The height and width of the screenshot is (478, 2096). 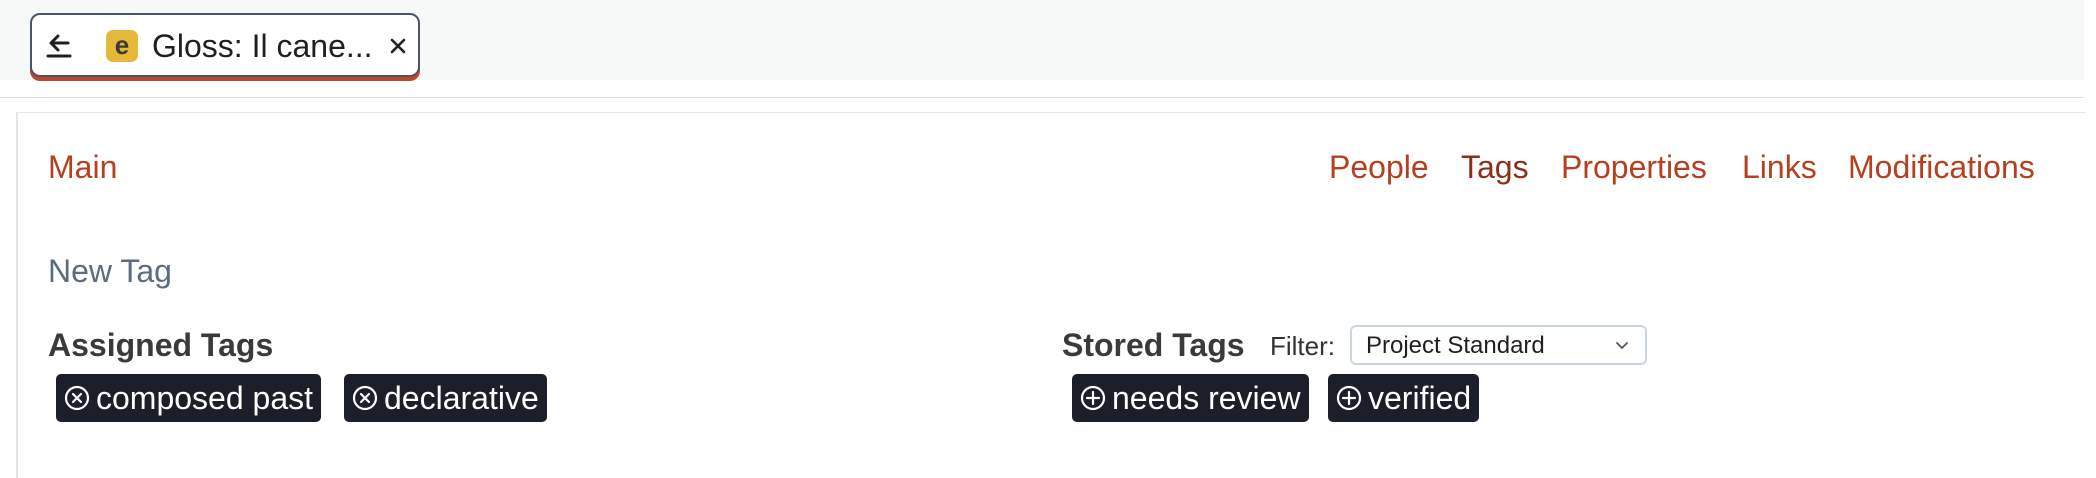 What do you see at coordinates (1379, 167) in the screenshot?
I see `nav-people: People` at bounding box center [1379, 167].